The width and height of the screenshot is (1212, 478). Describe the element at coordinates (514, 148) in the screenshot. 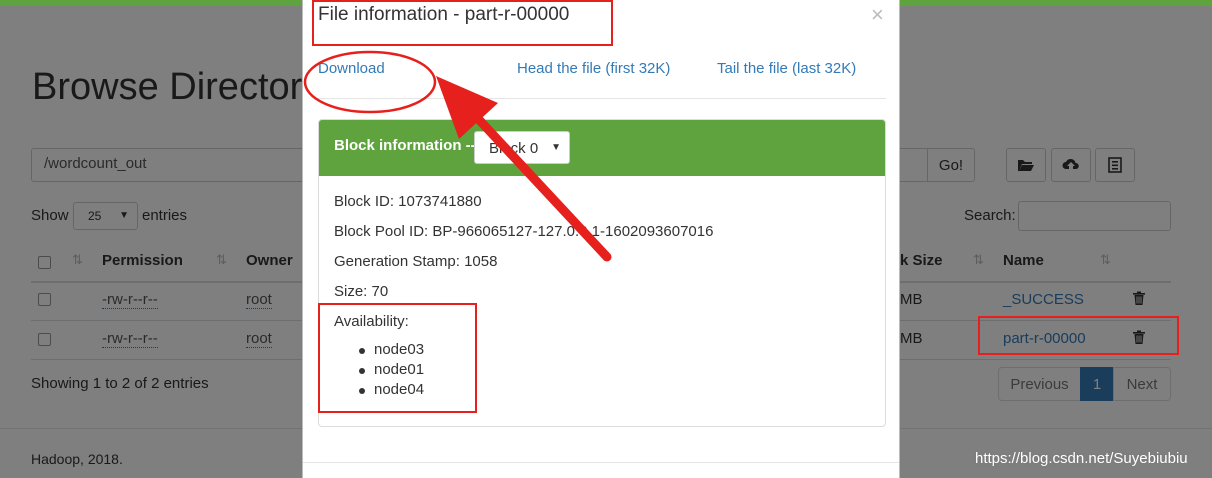

I see `block-select-value: Block 0` at that location.